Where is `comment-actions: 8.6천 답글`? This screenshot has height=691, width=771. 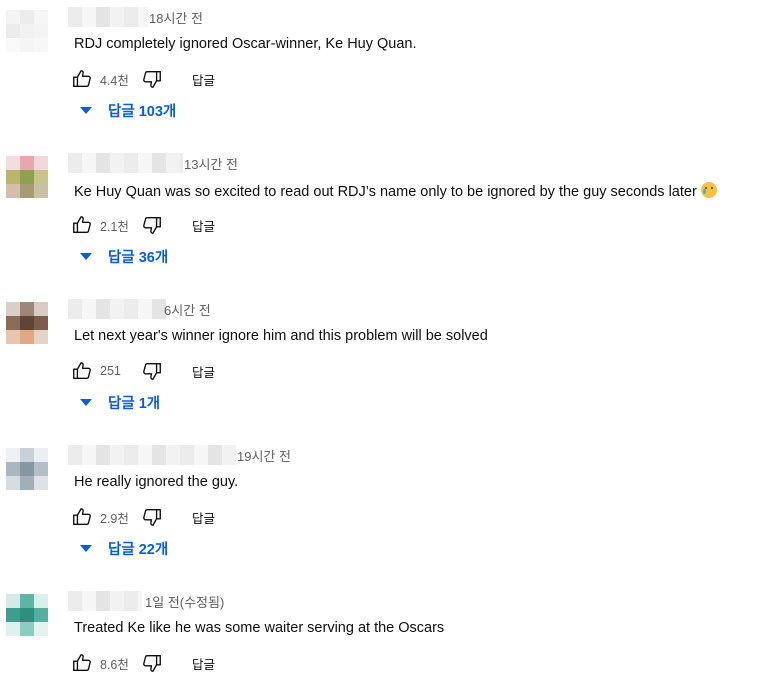 comment-actions: 8.6천 답글 is located at coordinates (142, 663).